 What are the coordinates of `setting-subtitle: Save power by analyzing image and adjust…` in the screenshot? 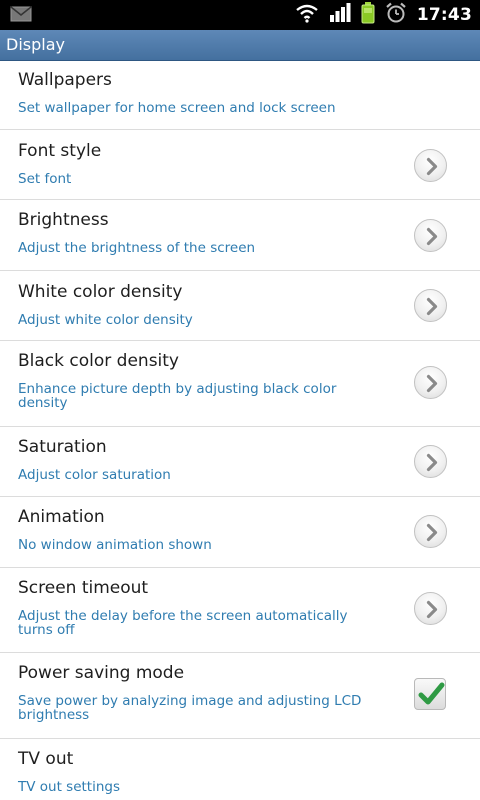 It's located at (190, 708).